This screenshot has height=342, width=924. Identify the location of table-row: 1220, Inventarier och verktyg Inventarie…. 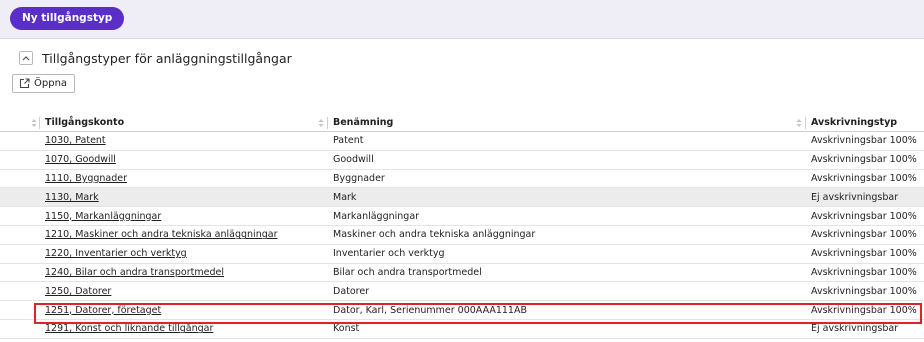
(462, 254).